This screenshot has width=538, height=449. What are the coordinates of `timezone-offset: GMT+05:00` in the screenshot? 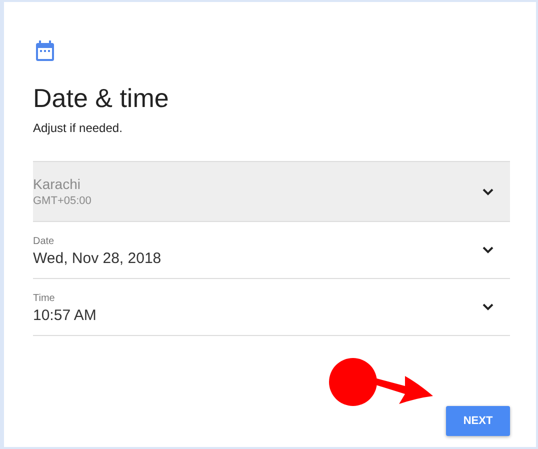 It's located at (62, 201).